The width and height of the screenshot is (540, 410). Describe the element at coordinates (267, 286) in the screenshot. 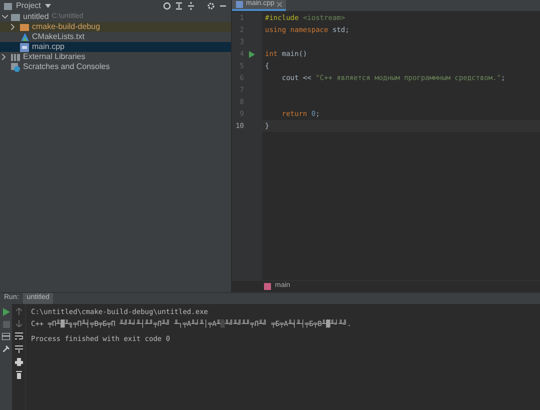

I see `function-icon` at that location.